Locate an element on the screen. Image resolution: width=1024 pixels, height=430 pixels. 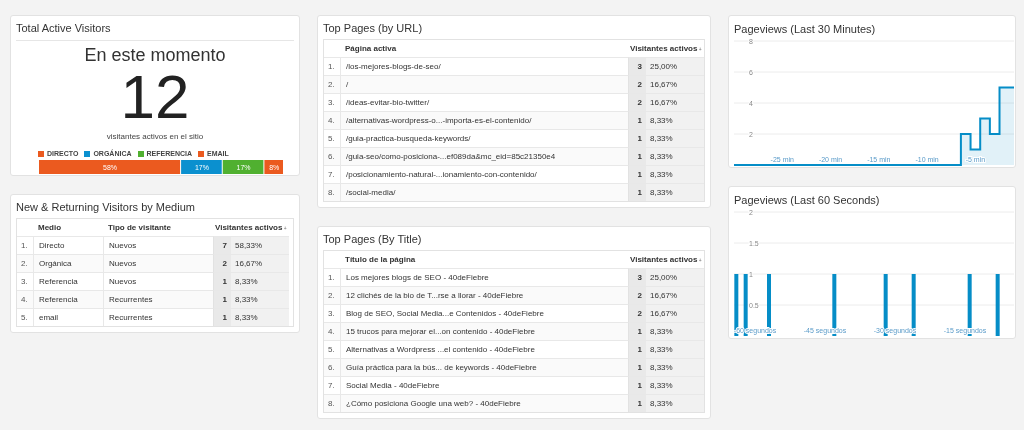
table-cell: /guia-seo/como-posiciona-...ef089da&mc_eid=85c21350e4 is located at coordinates (484, 156).